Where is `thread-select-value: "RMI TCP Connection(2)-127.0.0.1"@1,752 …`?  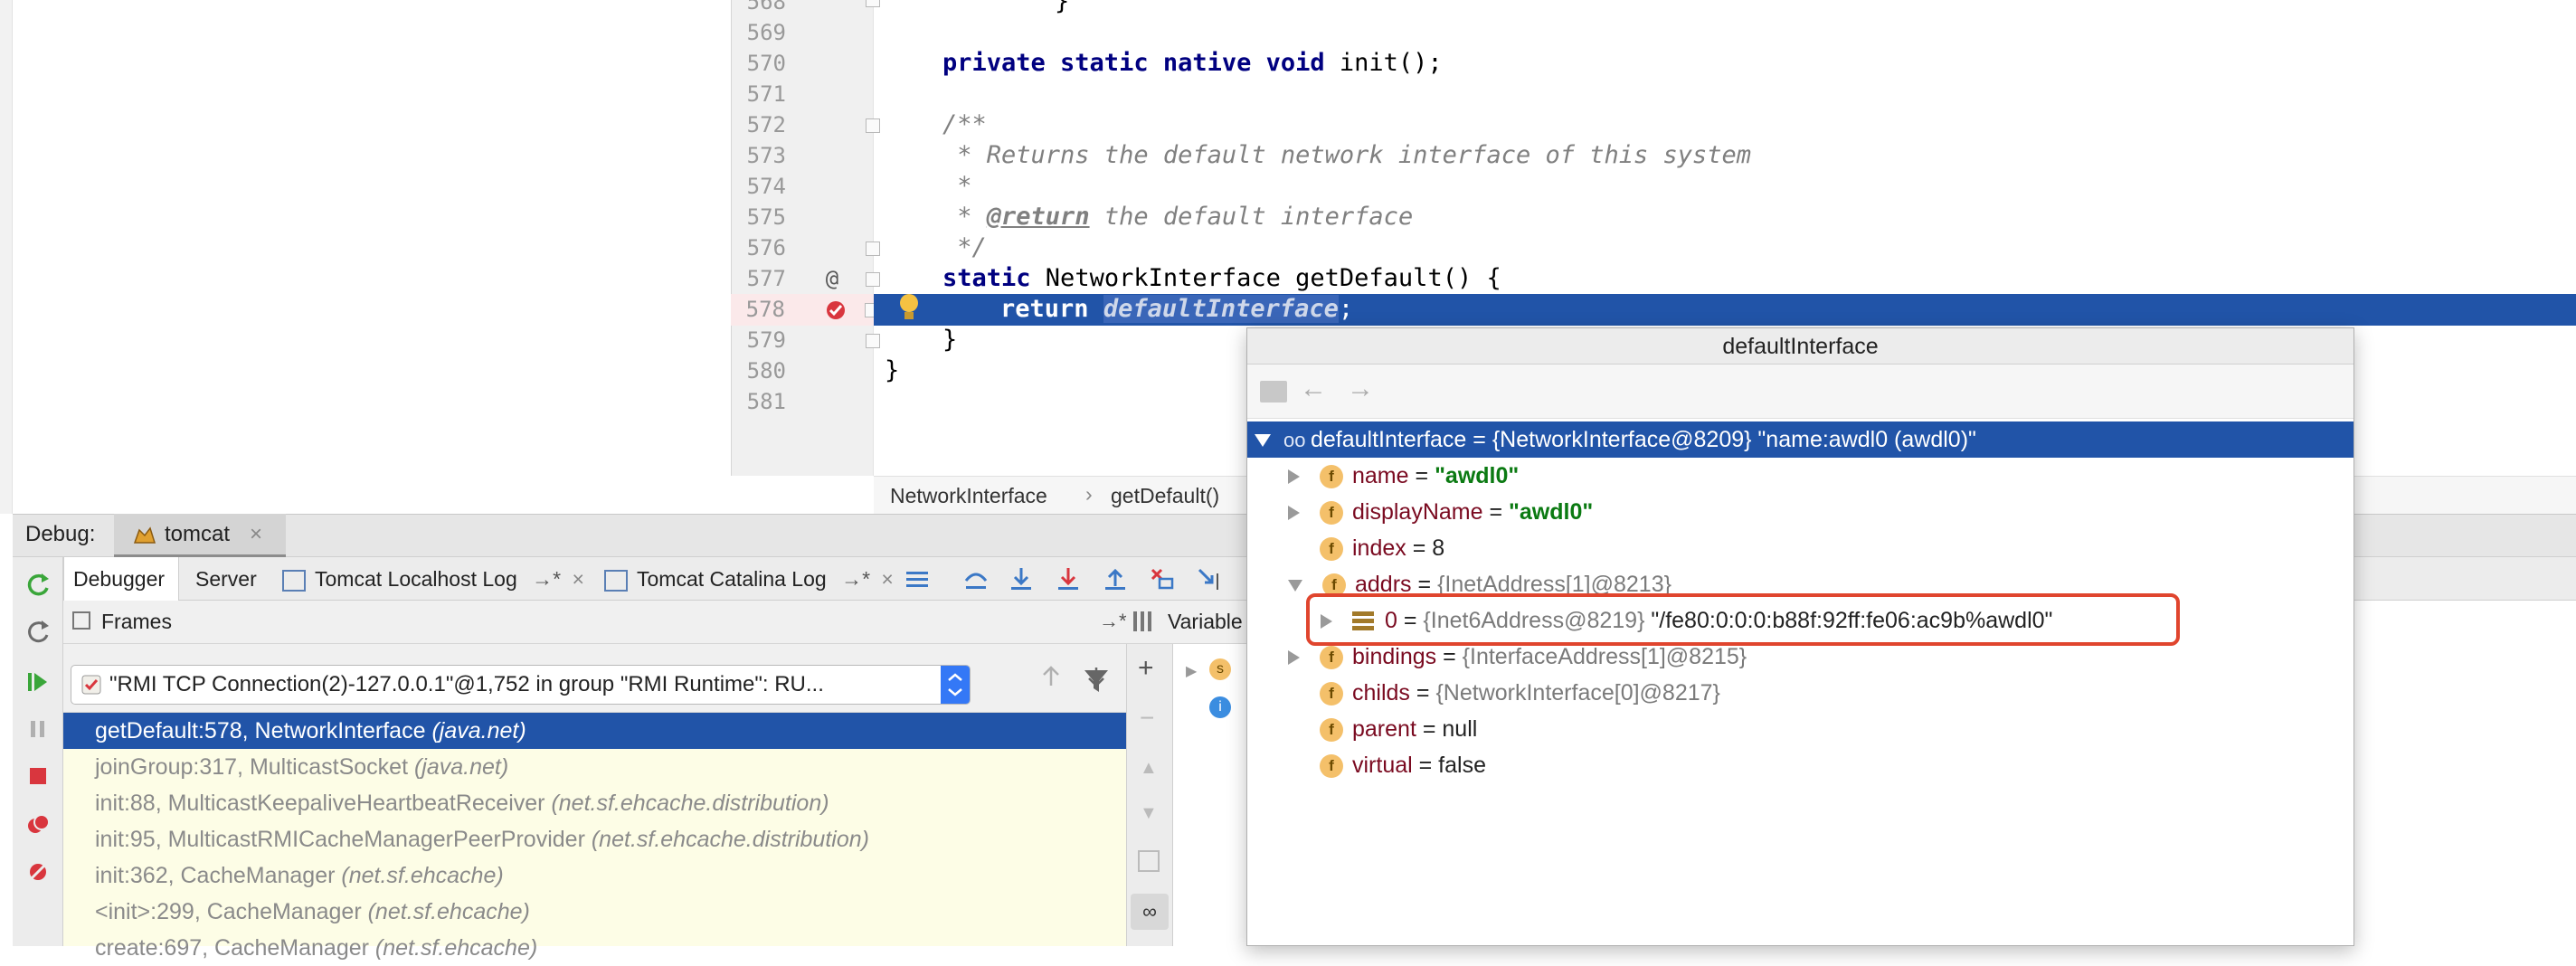 thread-select-value: "RMI TCP Connection(2)-127.0.0.1"@1,752 … is located at coordinates (466, 684).